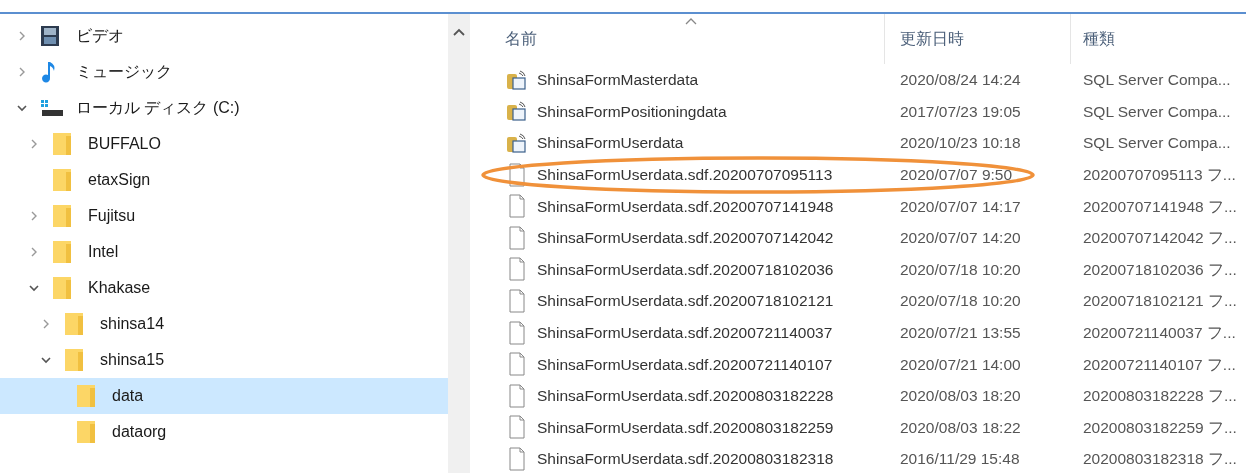 The image size is (1246, 473). What do you see at coordinates (119, 288) in the screenshot?
I see `tree-item-label: Khakase` at bounding box center [119, 288].